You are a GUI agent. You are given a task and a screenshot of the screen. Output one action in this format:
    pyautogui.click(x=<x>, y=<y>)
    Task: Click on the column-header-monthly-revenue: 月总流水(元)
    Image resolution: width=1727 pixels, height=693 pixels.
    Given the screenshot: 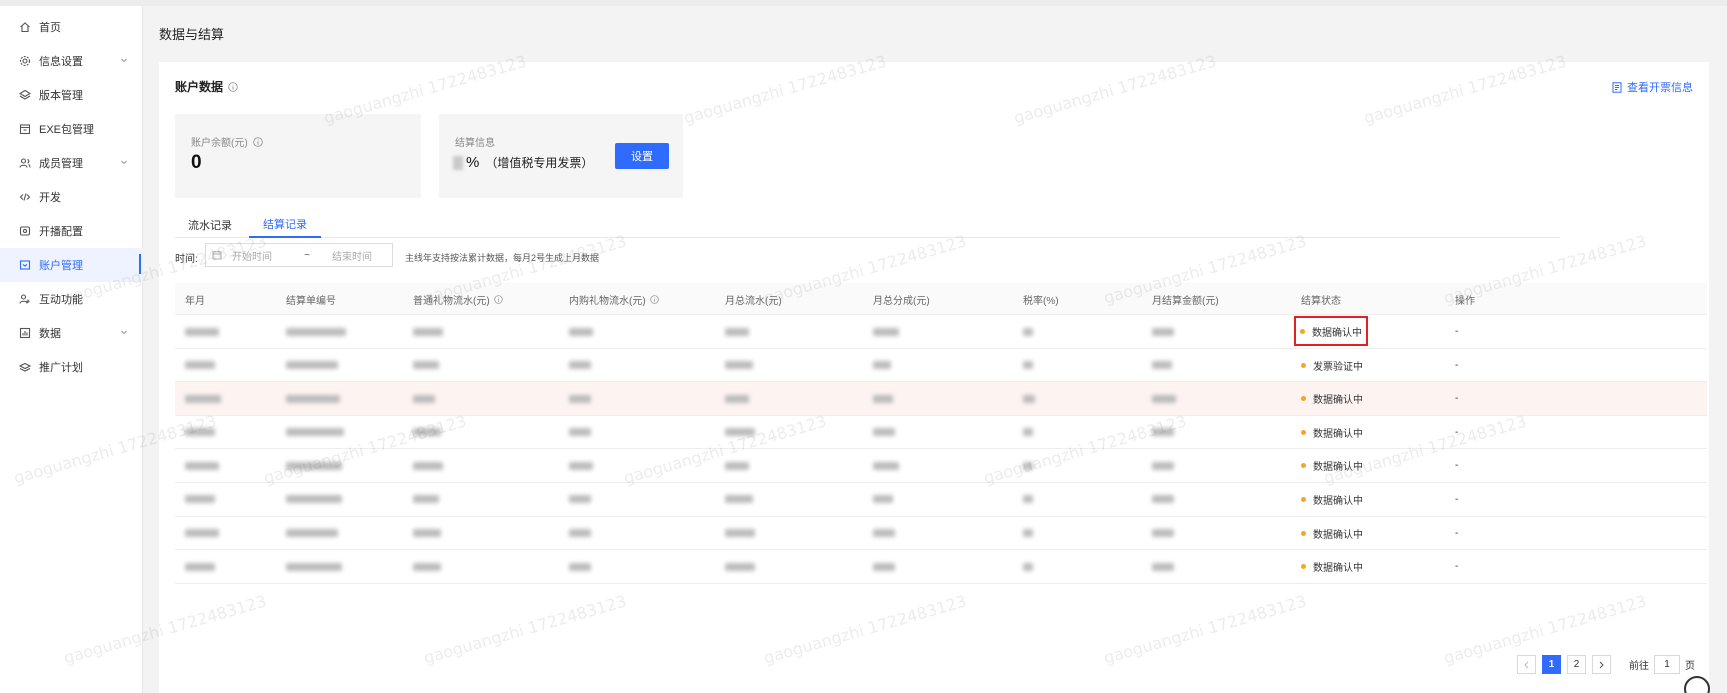 What is the action you would take?
    pyautogui.click(x=753, y=301)
    